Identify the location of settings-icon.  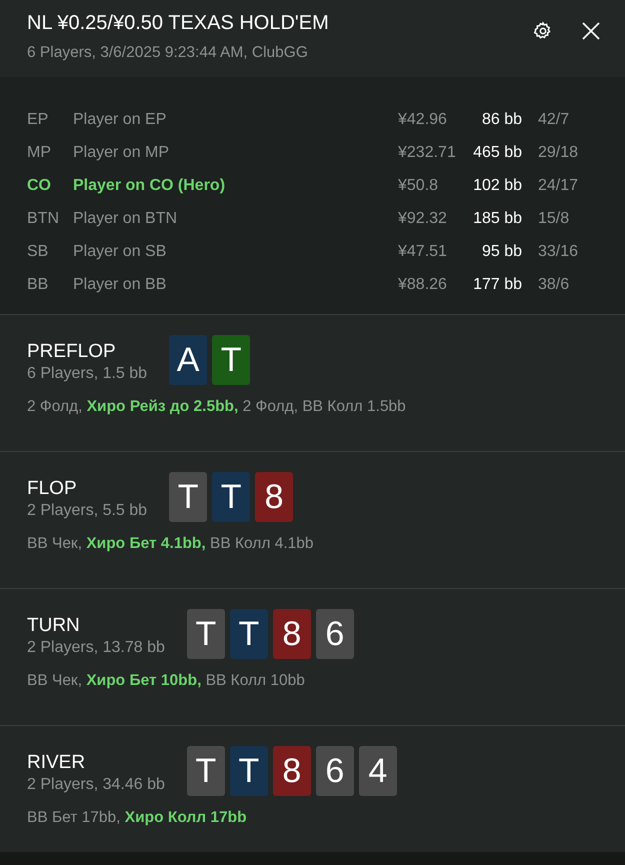
(543, 31).